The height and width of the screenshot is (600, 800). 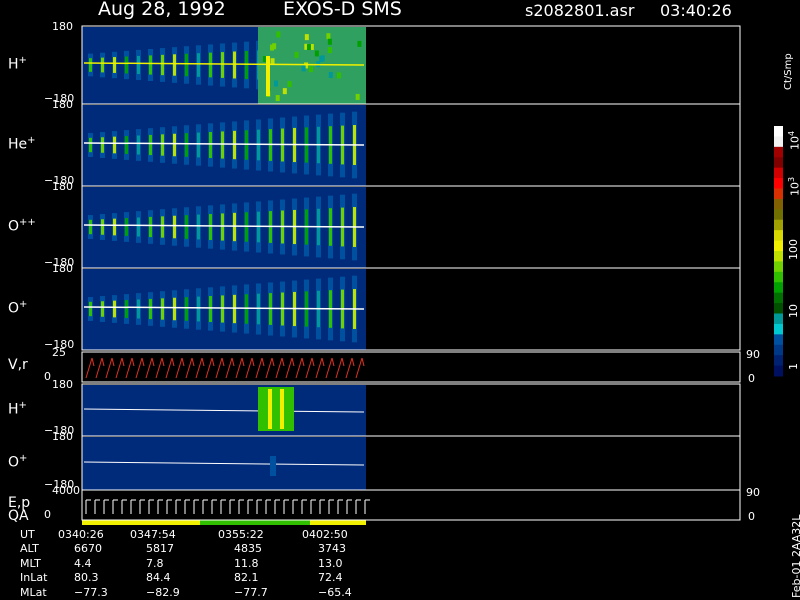 What do you see at coordinates (793, 366) in the screenshot?
I see `colorbar-label: 1` at bounding box center [793, 366].